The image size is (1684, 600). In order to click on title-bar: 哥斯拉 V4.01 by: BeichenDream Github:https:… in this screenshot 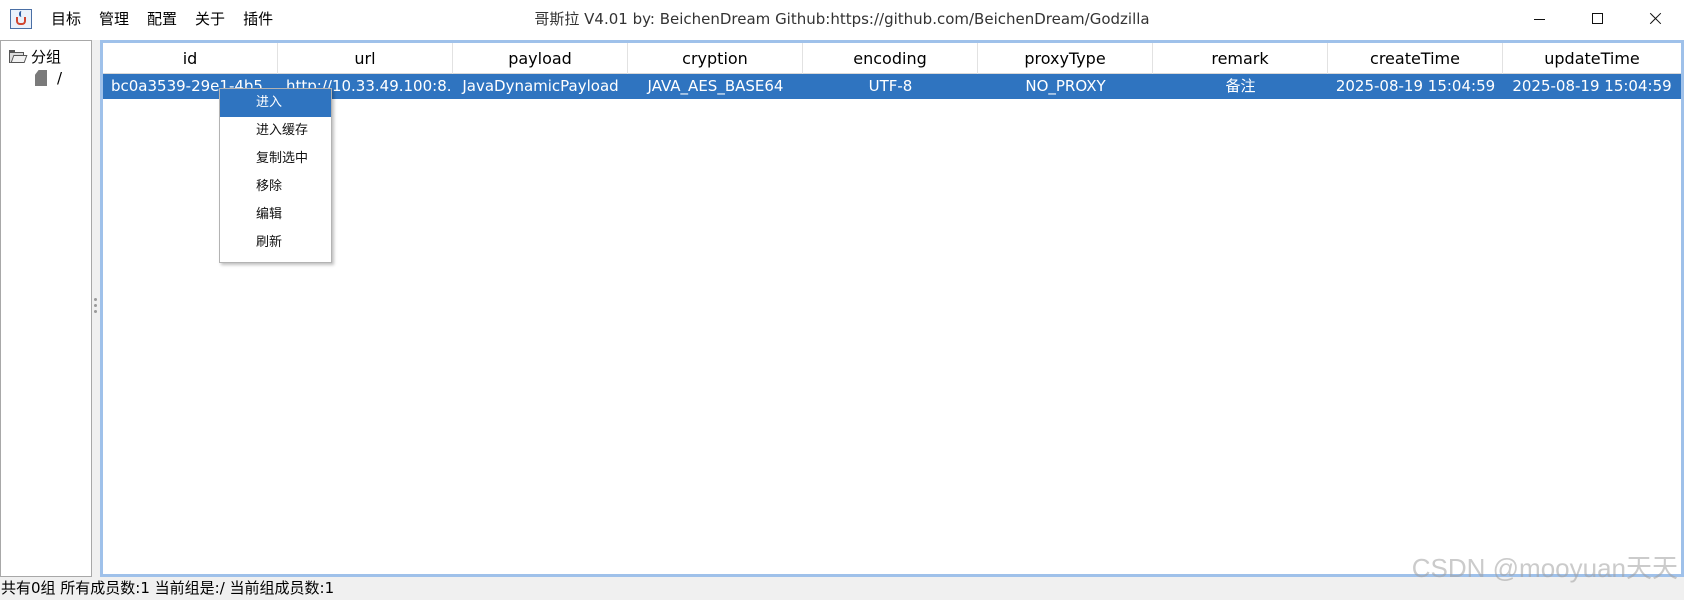, I will do `click(842, 19)`.